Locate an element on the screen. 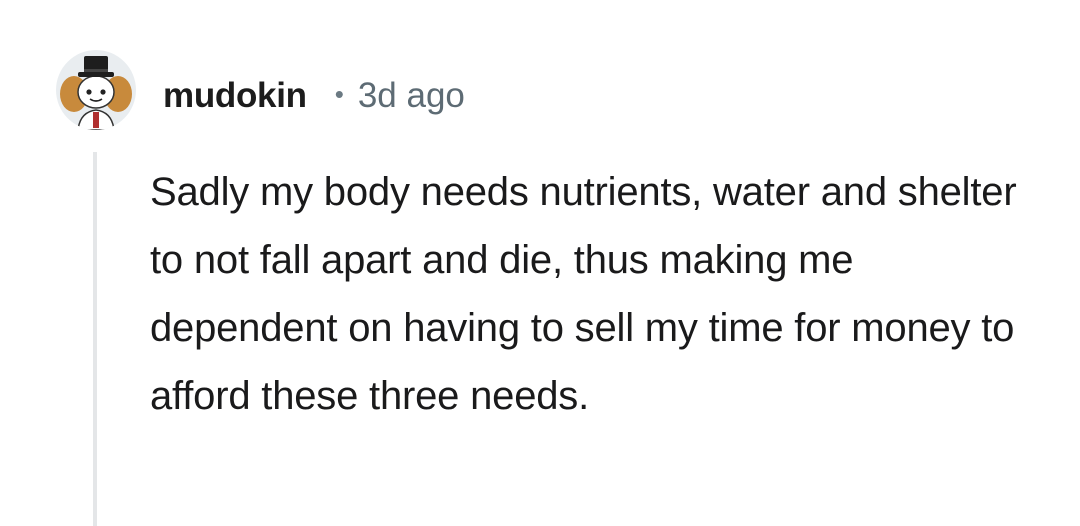 The image size is (1080, 526). user-avatar is located at coordinates (96, 90).